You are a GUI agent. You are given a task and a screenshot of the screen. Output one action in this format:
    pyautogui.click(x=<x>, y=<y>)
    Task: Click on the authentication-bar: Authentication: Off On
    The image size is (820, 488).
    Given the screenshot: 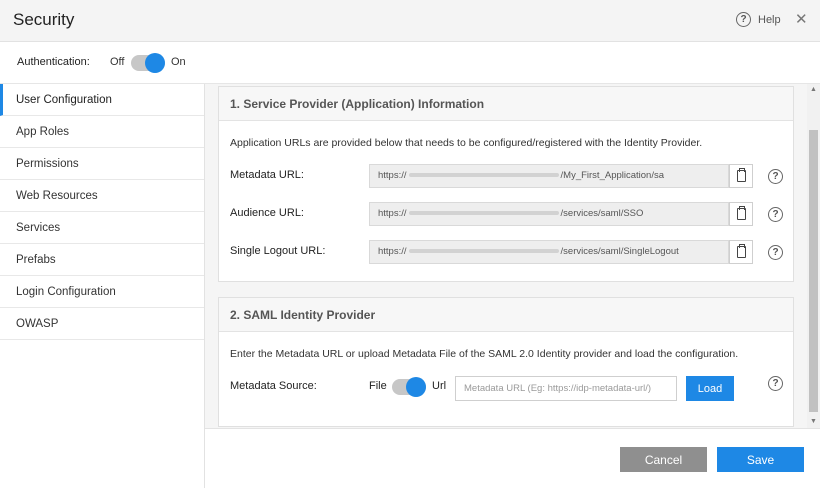 What is the action you would take?
    pyautogui.click(x=410, y=63)
    